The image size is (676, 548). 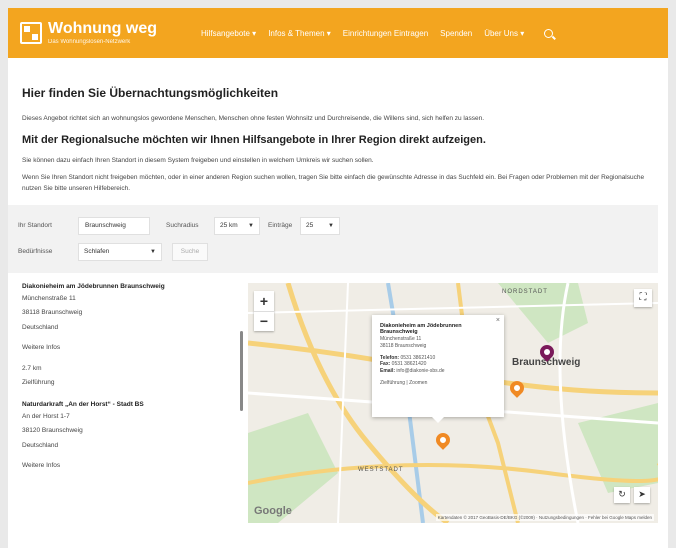 What do you see at coordinates (182, 226) in the screenshot?
I see `radius-label: Suchradius` at bounding box center [182, 226].